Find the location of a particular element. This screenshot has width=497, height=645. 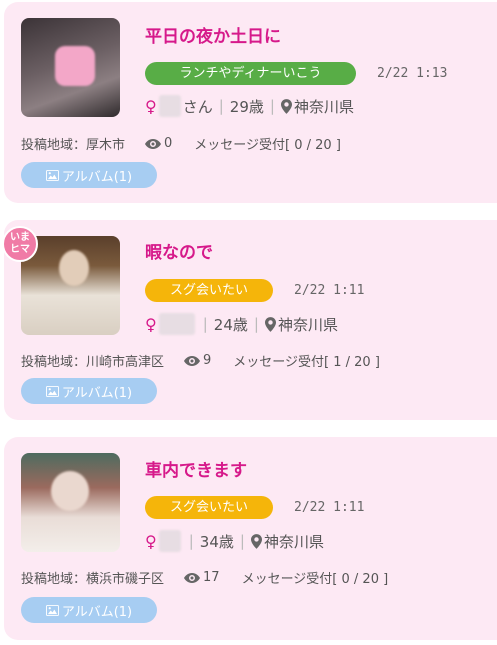

post-title: 暇なので is located at coordinates (179, 250).